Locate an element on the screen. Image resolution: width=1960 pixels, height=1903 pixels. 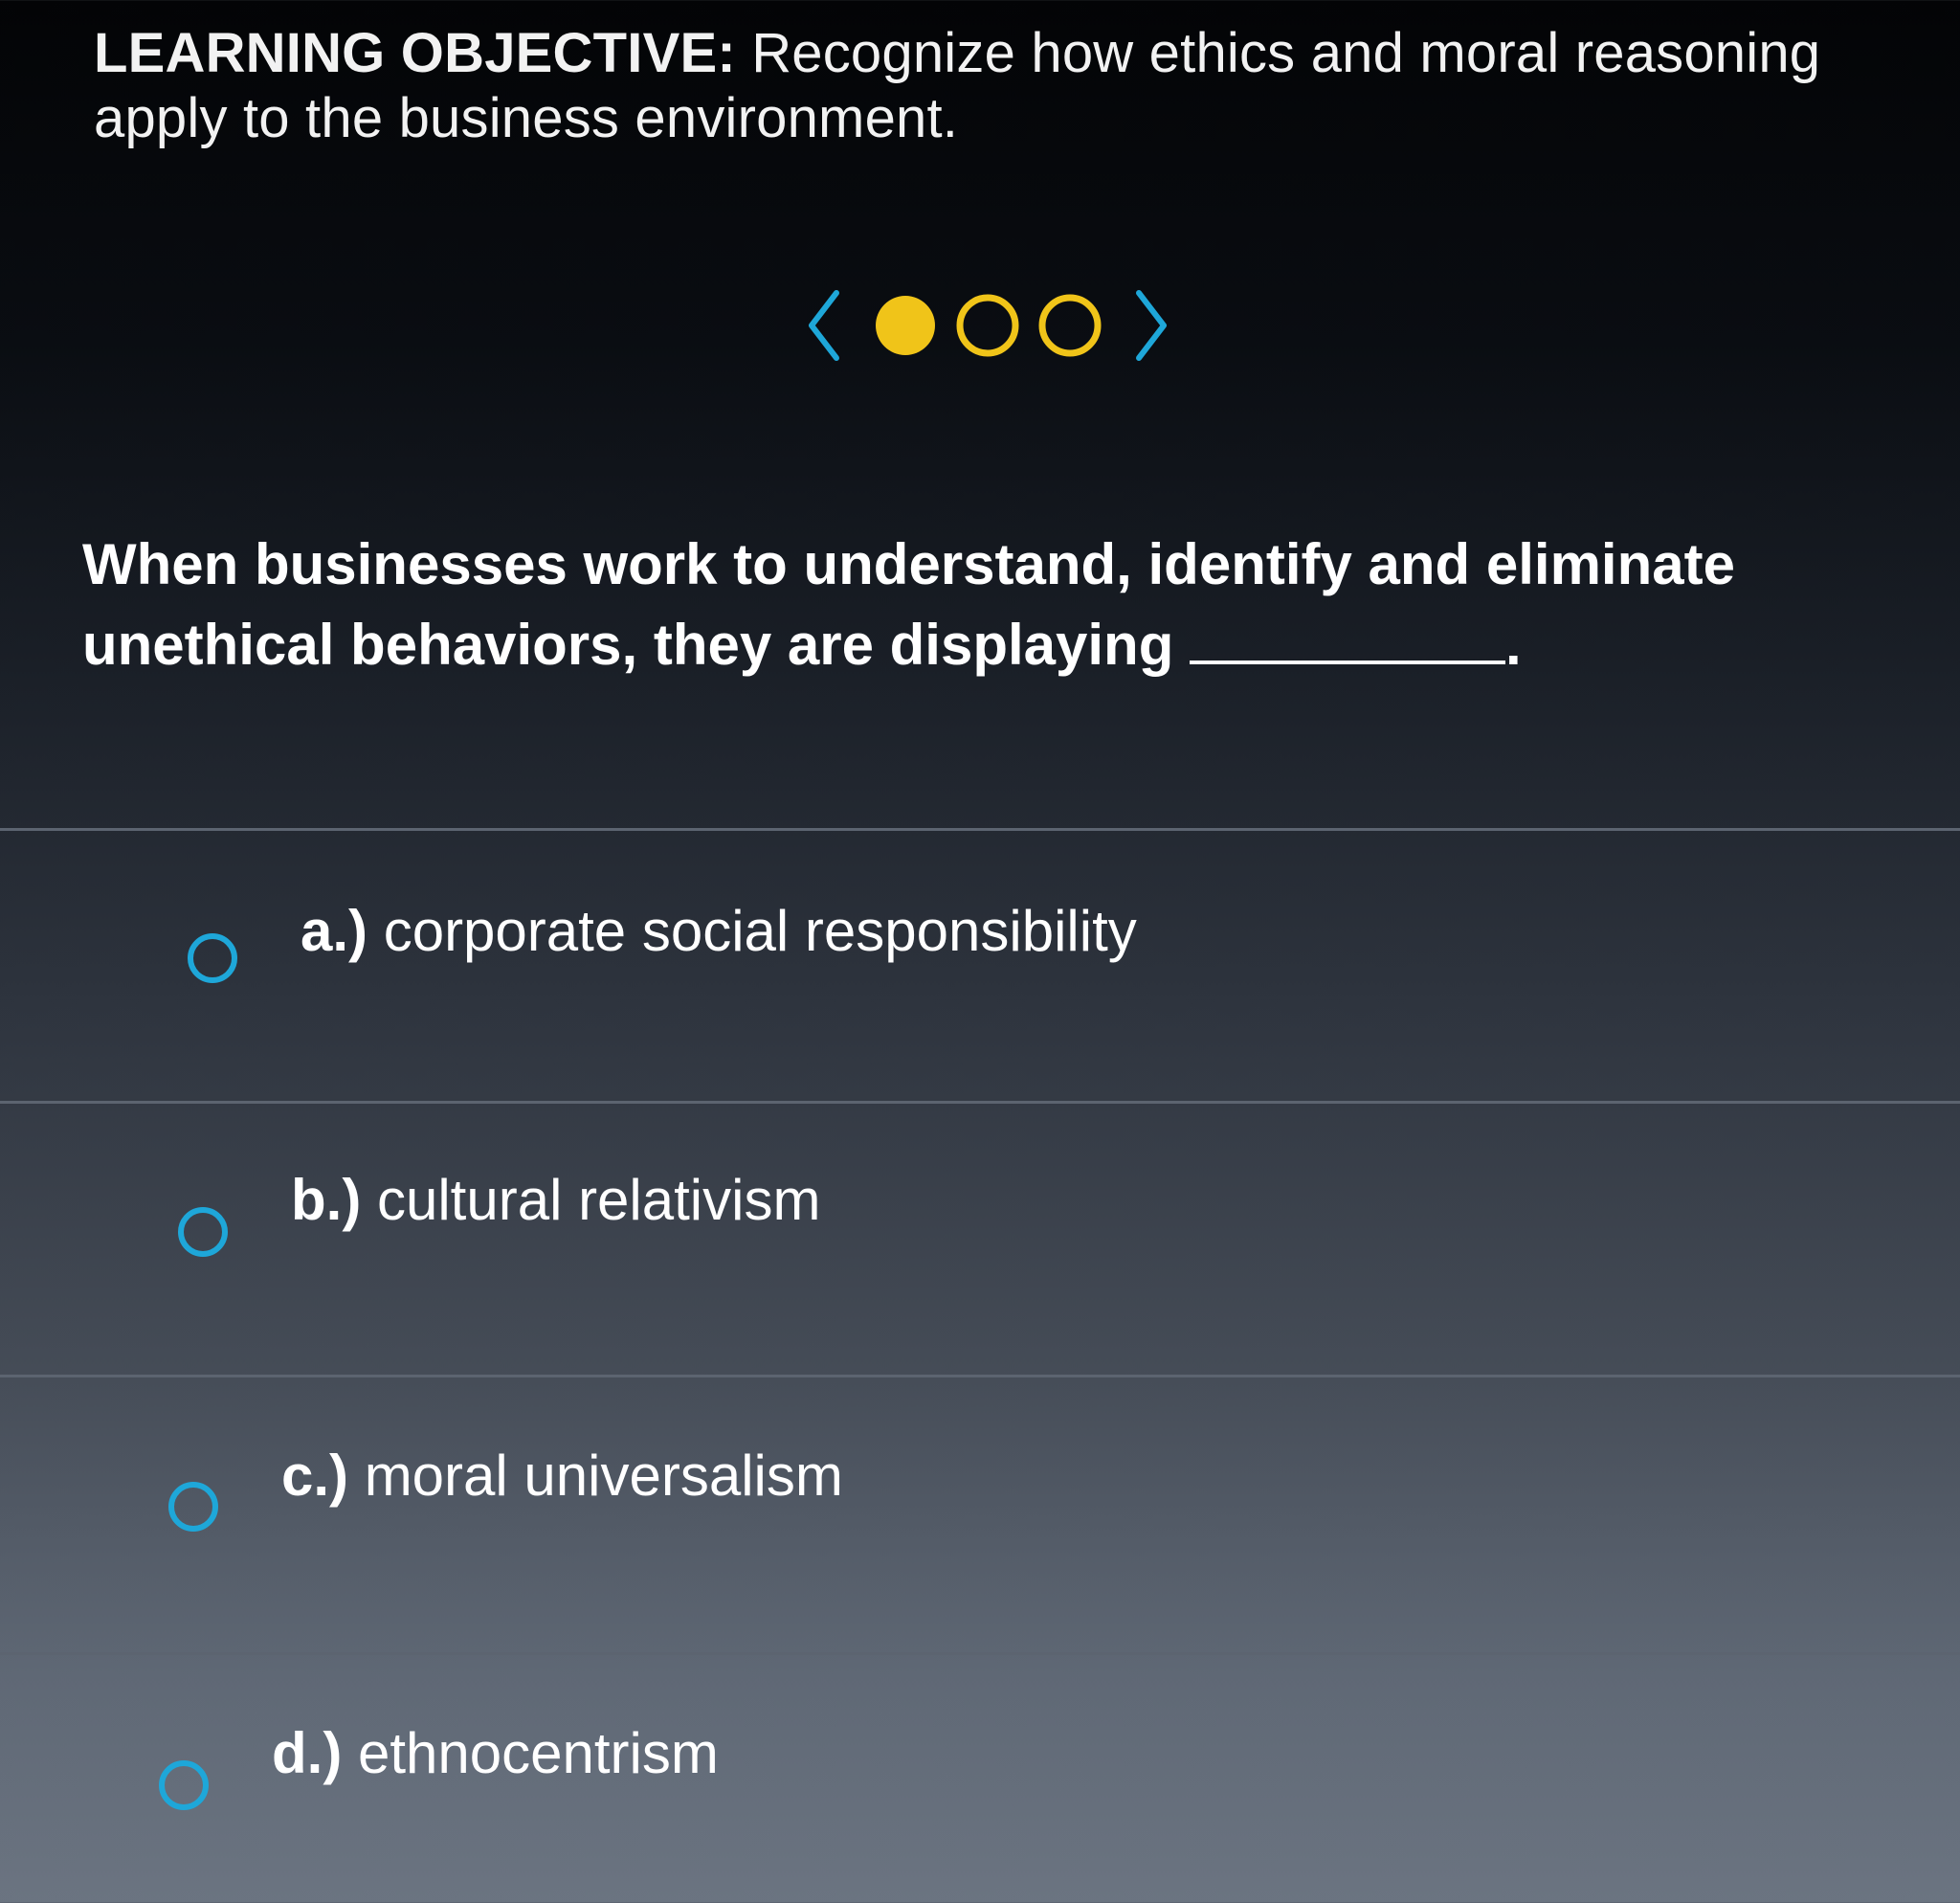
option-letter: a.) is located at coordinates (335, 931).